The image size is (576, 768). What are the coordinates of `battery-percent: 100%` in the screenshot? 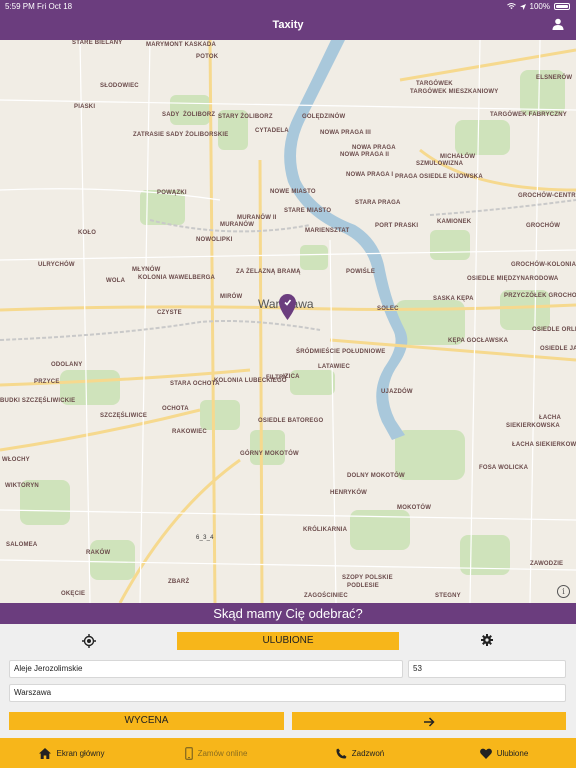 It's located at (539, 6).